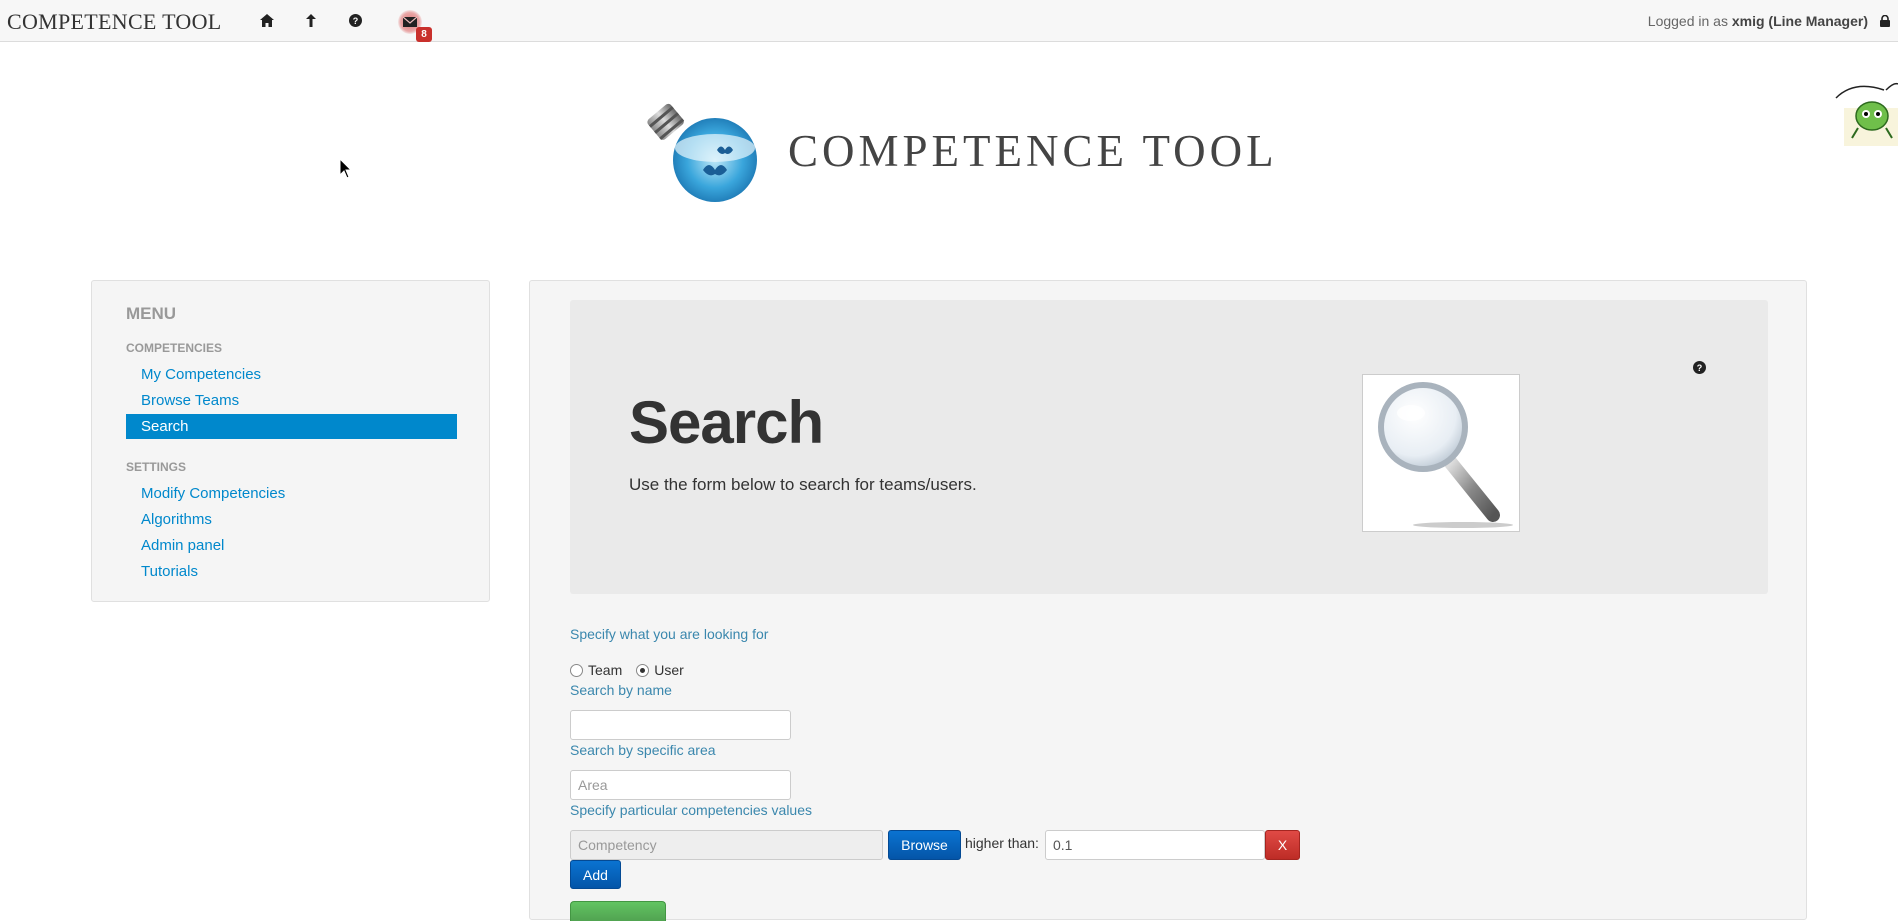  What do you see at coordinates (726, 845) in the screenshot?
I see `competency-input: Competency` at bounding box center [726, 845].